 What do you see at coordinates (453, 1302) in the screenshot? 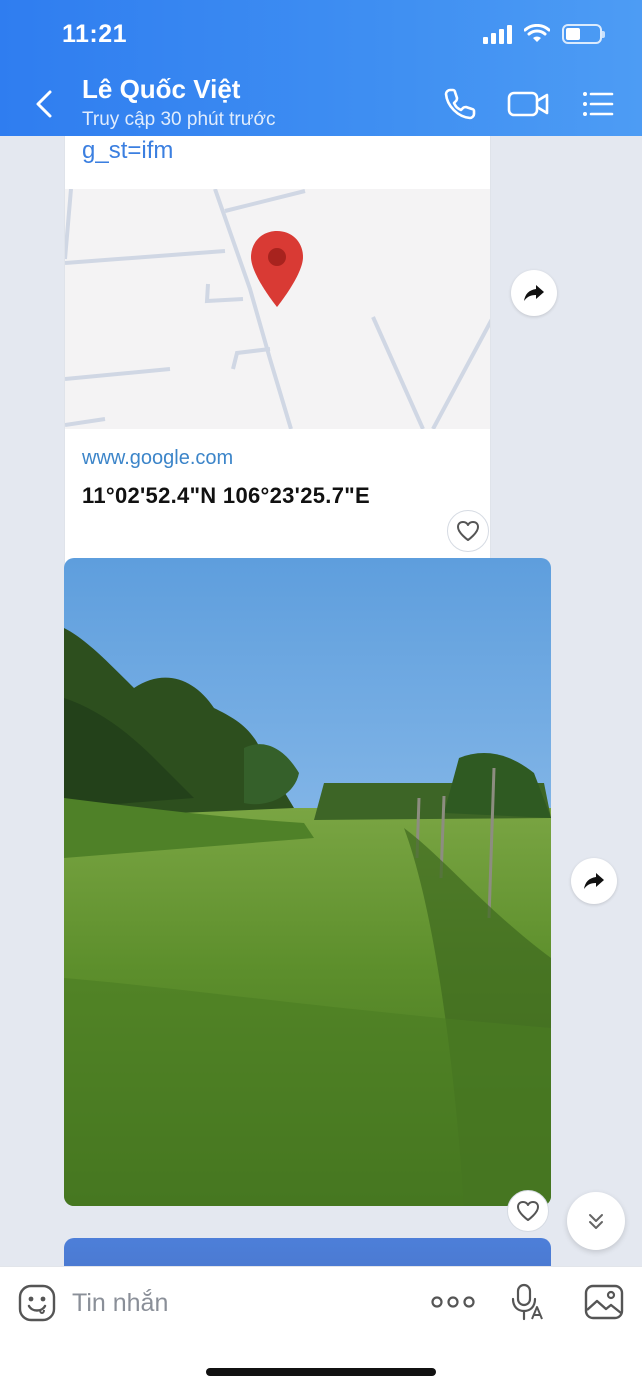
I see `more-dots-icon` at bounding box center [453, 1302].